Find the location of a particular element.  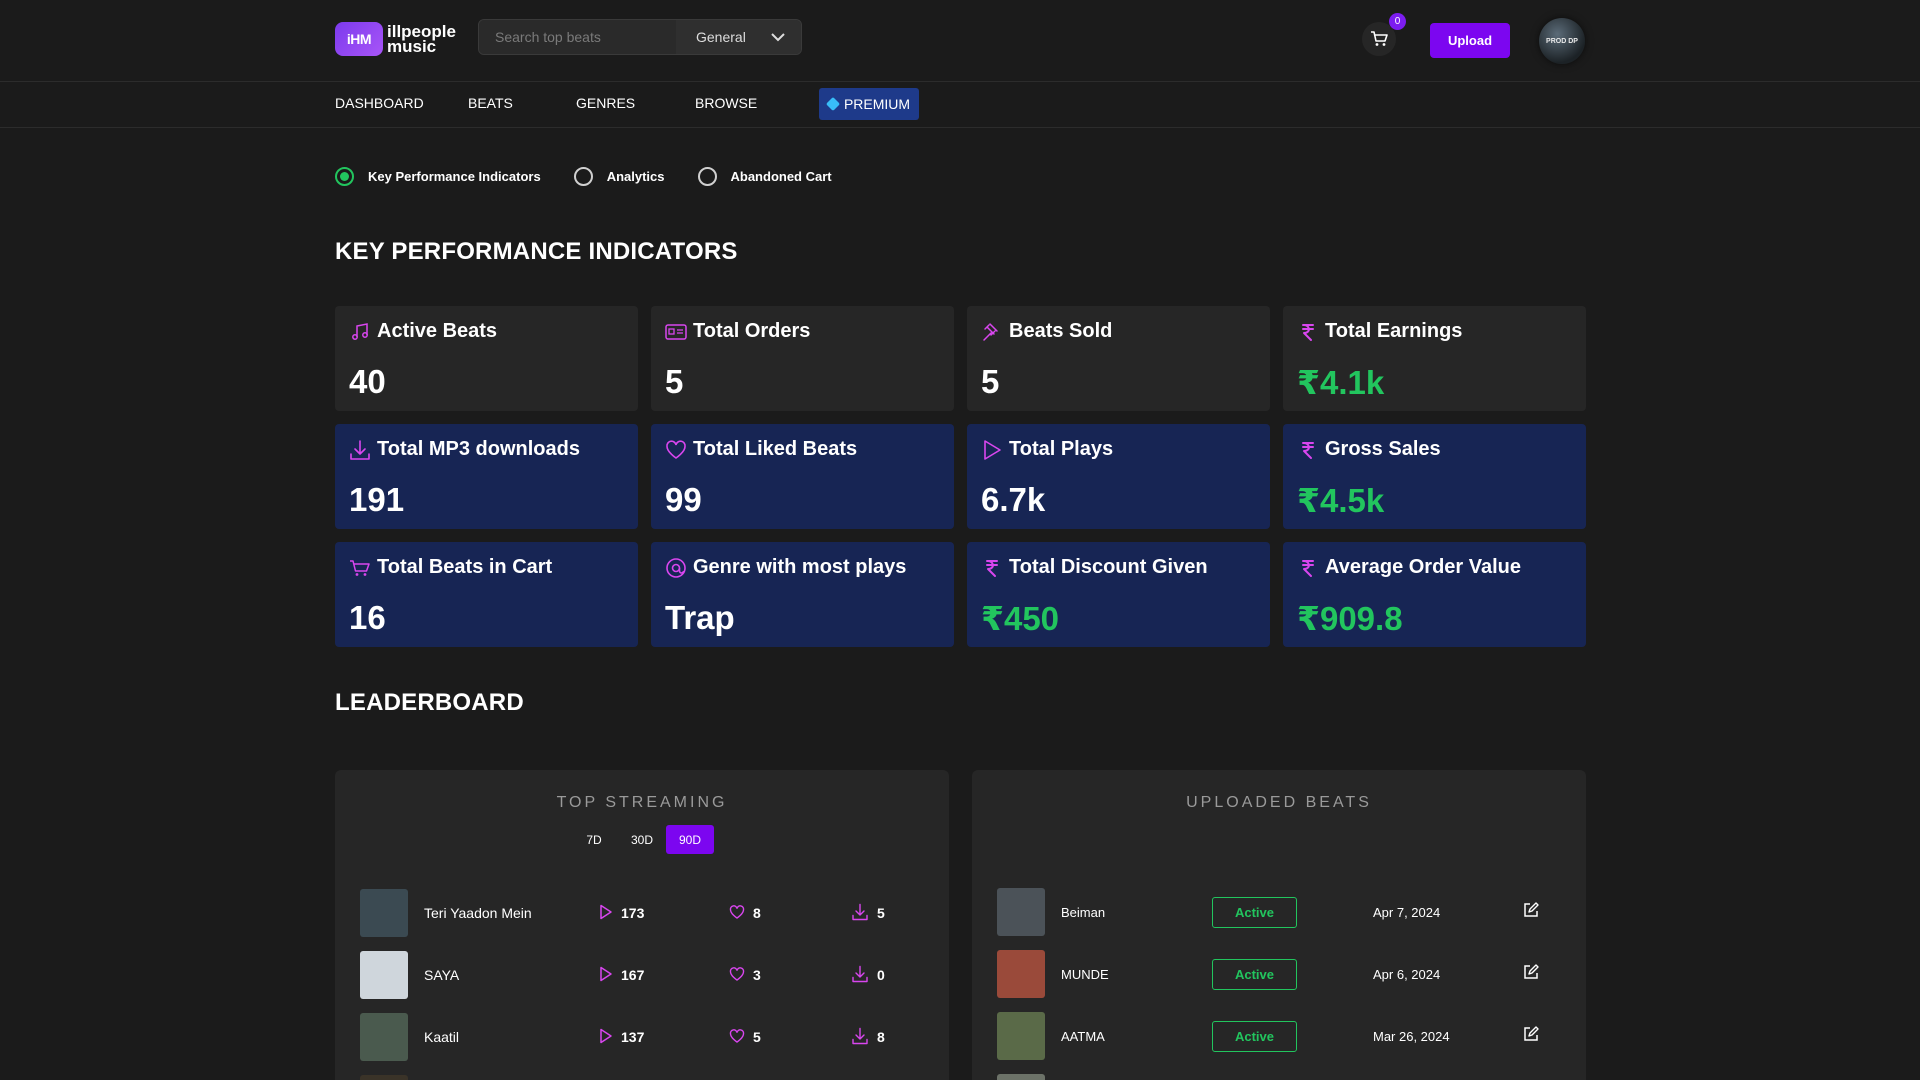

uploaded-beat-row: AATMA Active Mar 26, 2024 is located at coordinates (1279, 1036).